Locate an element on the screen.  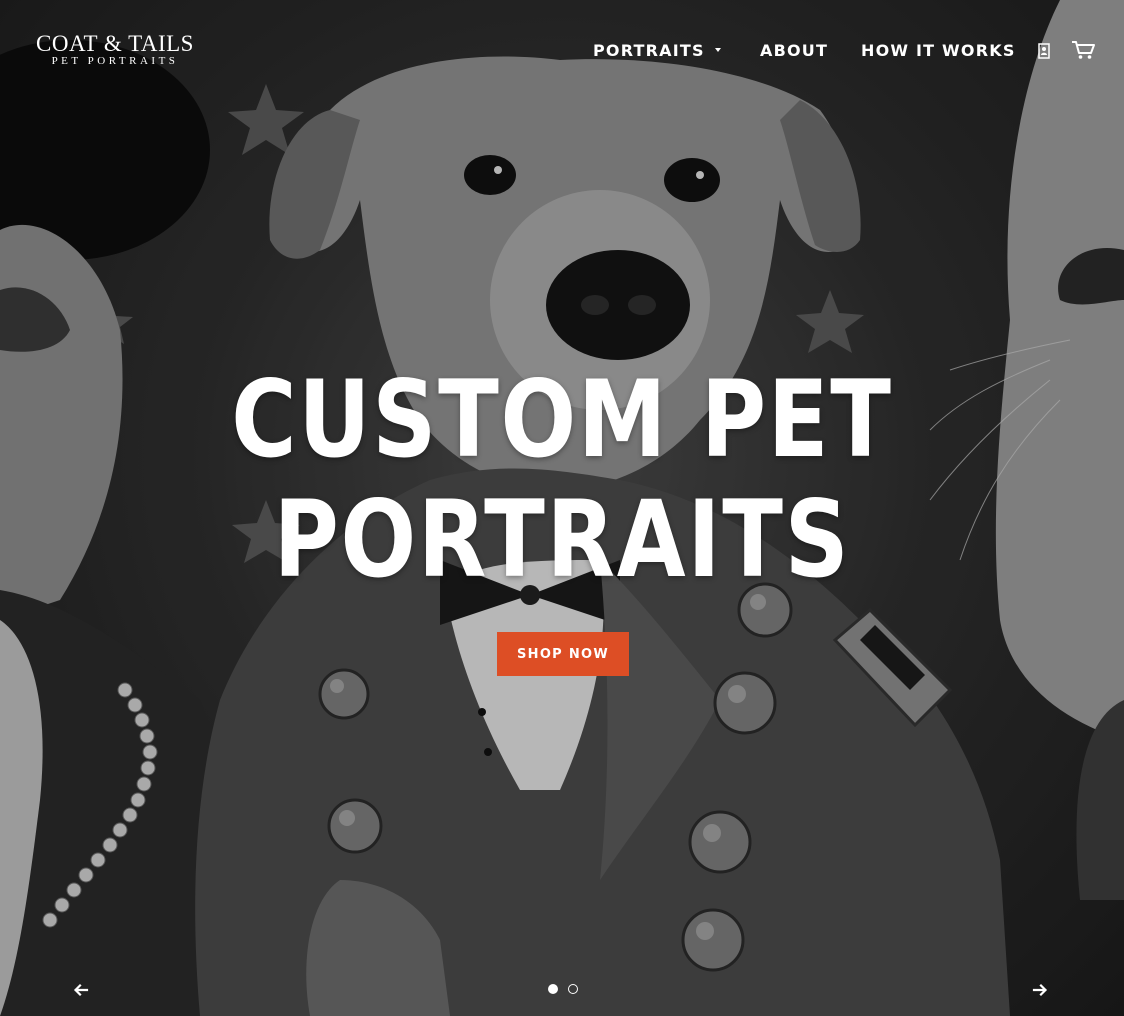
arrow-right-icon is located at coordinates (1040, 990).